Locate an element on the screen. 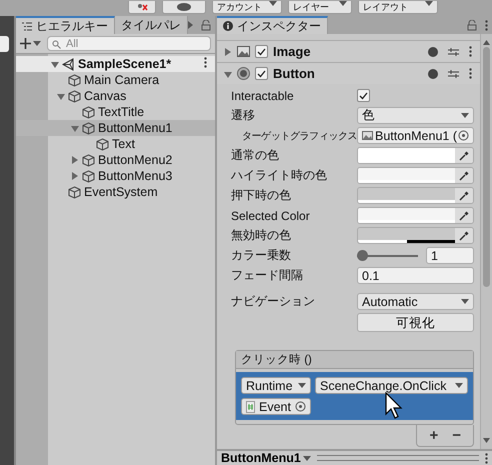 The image size is (492, 465). property-label: 通常の色 is located at coordinates (255, 155).